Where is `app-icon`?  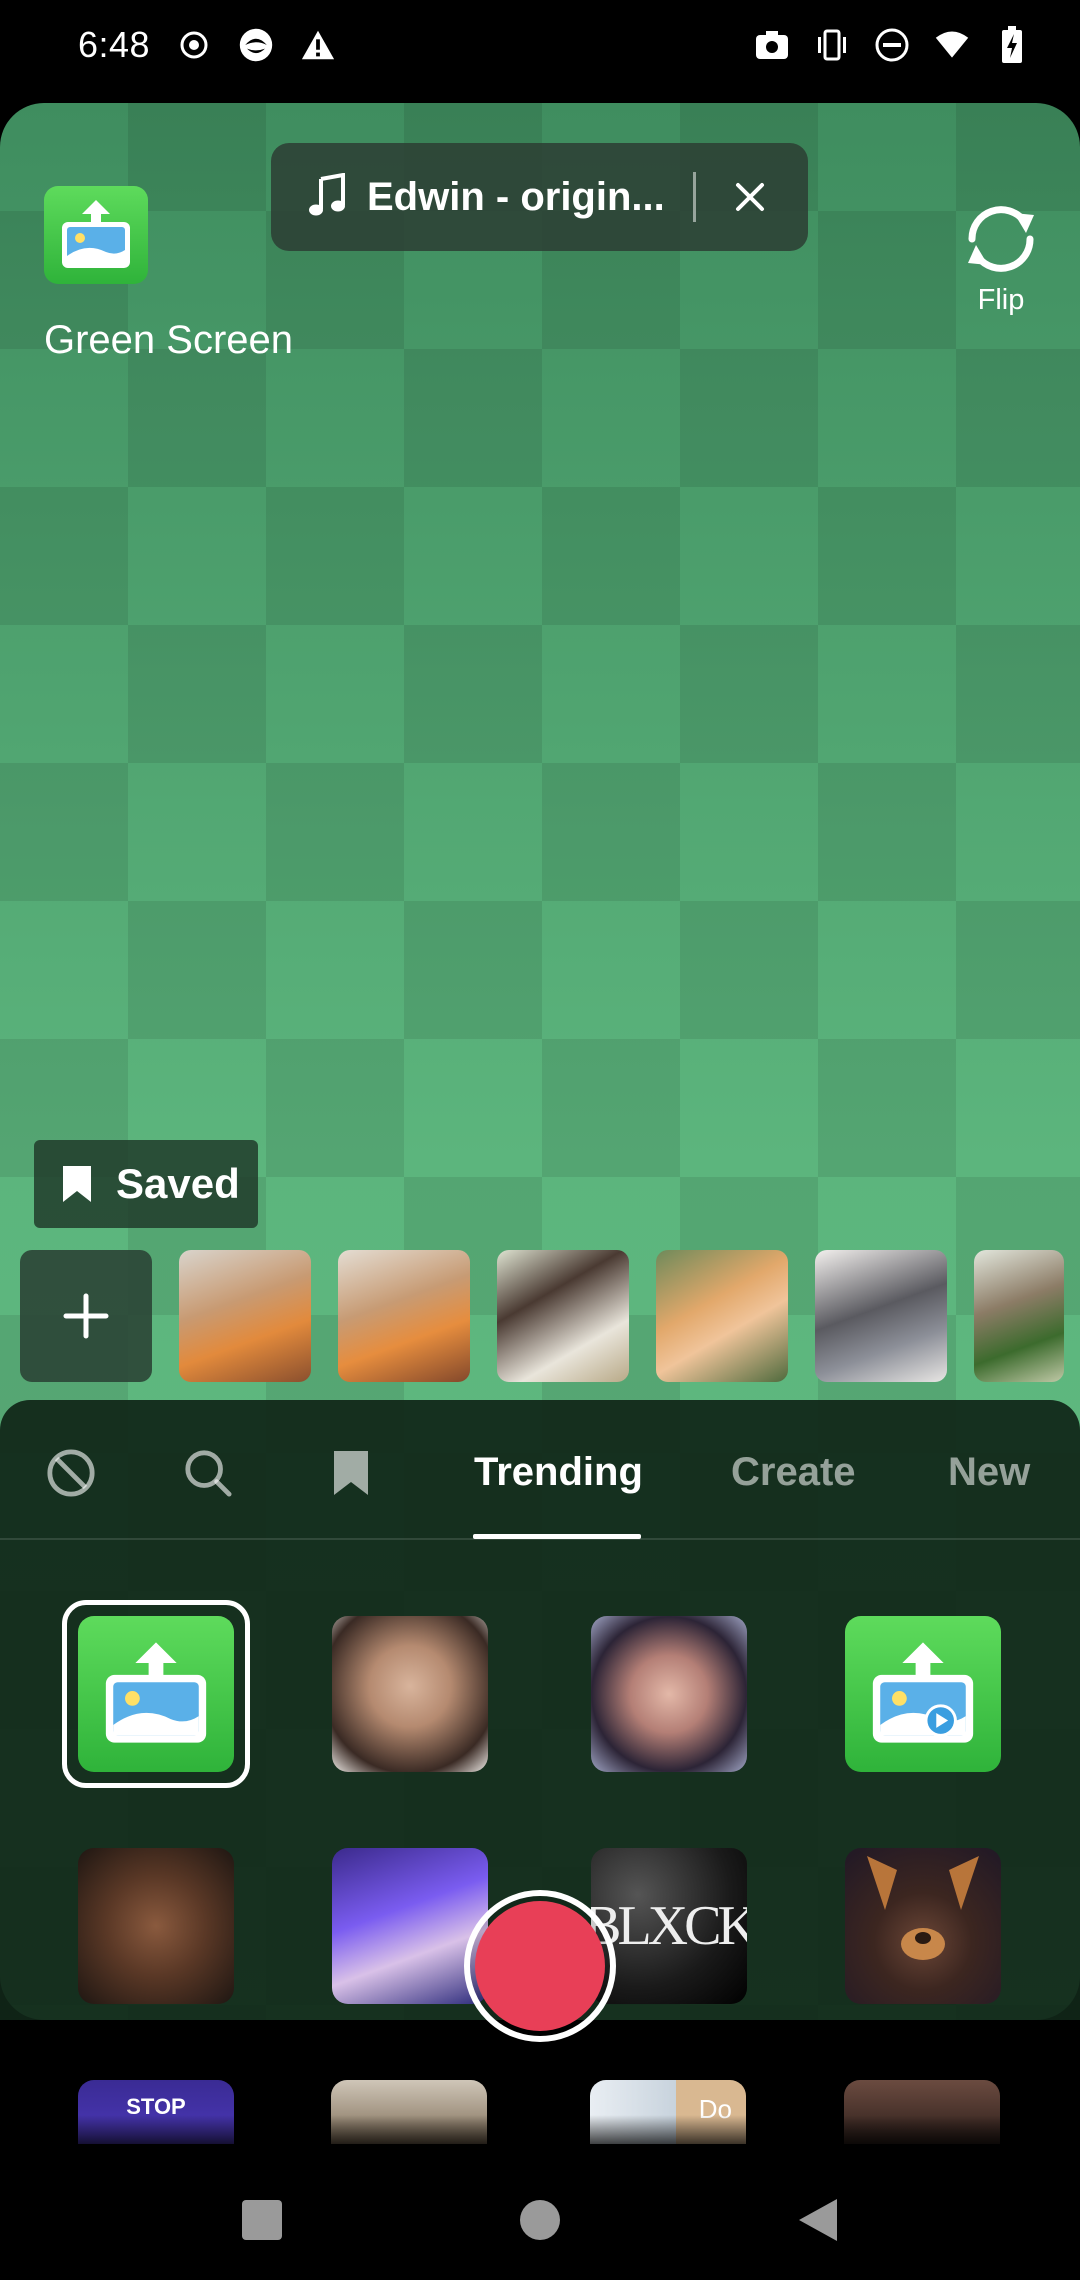 app-icon is located at coordinates (256, 45).